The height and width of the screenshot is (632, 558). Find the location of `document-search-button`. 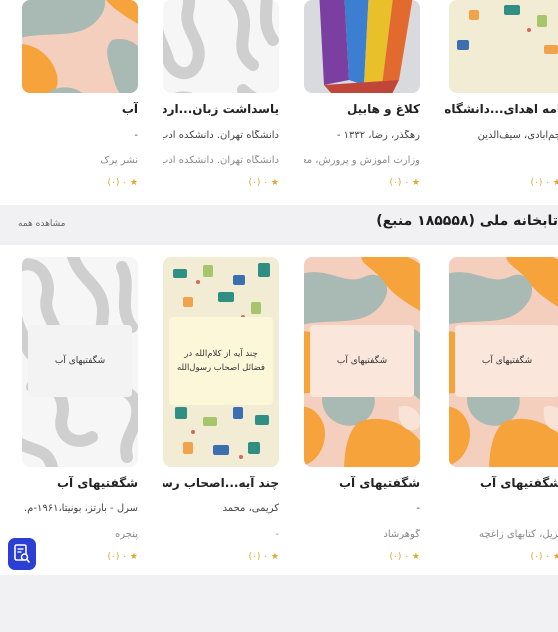

document-search-button is located at coordinates (22, 554).